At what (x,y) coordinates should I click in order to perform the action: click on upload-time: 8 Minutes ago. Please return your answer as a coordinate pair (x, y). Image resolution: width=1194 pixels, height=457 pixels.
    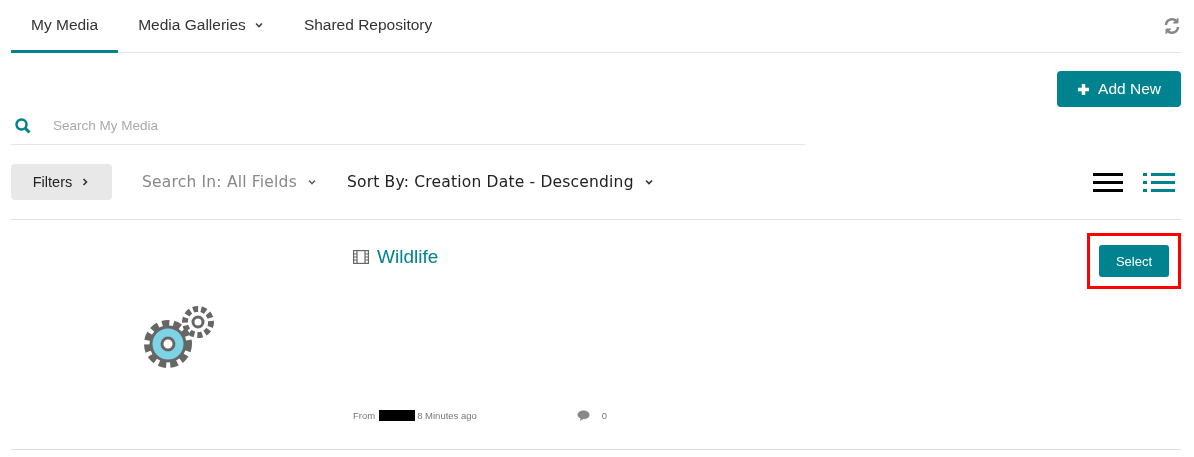
    Looking at the image, I should click on (447, 415).